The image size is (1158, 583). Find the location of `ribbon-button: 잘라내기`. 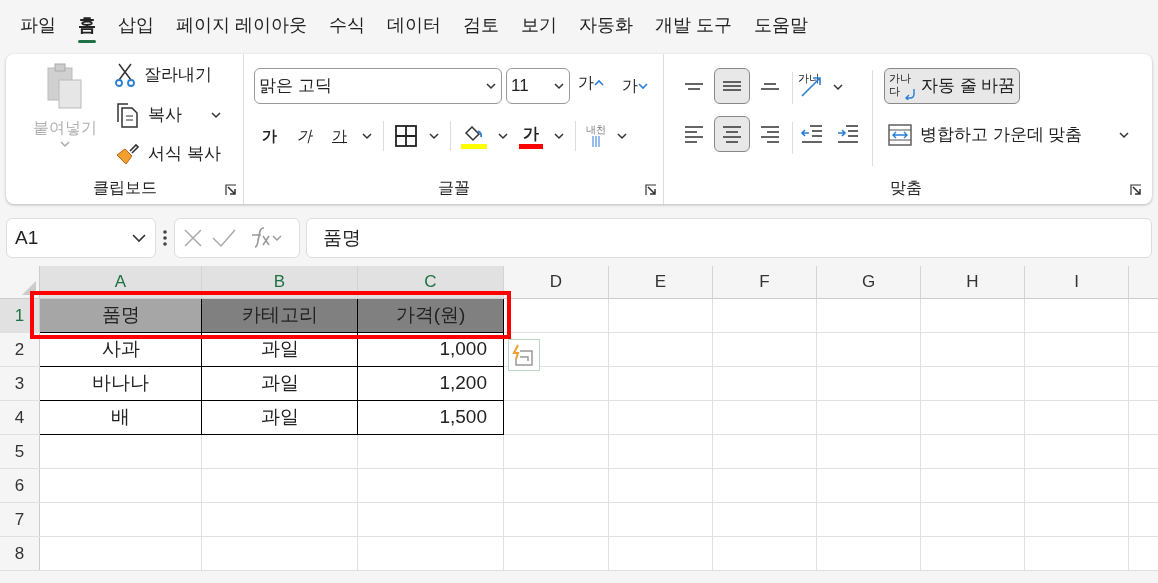

ribbon-button: 잘라내기 is located at coordinates (163, 75).